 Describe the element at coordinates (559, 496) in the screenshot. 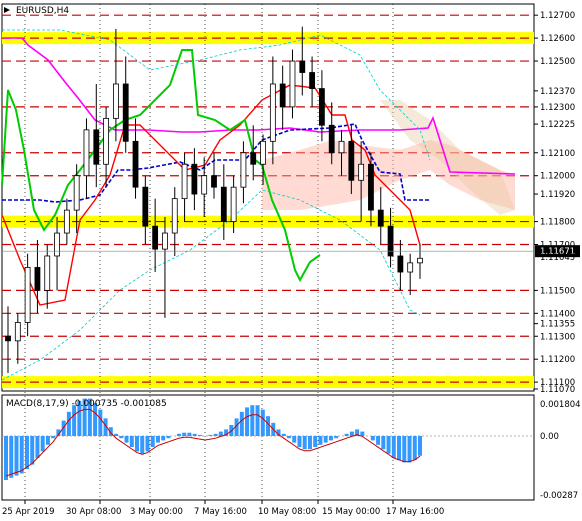

I see `macd-axis-label: -0.00287` at that location.